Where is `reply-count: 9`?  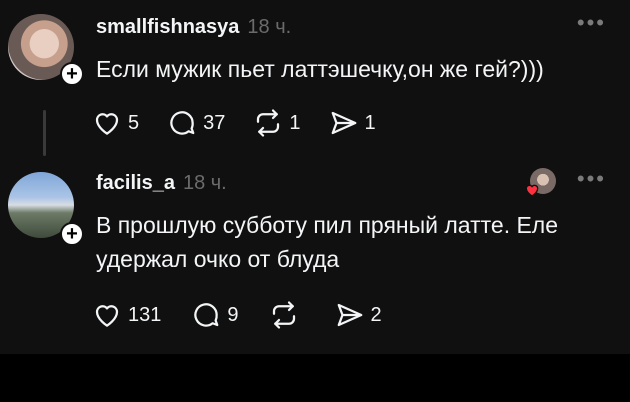
reply-count: 9 is located at coordinates (233, 314).